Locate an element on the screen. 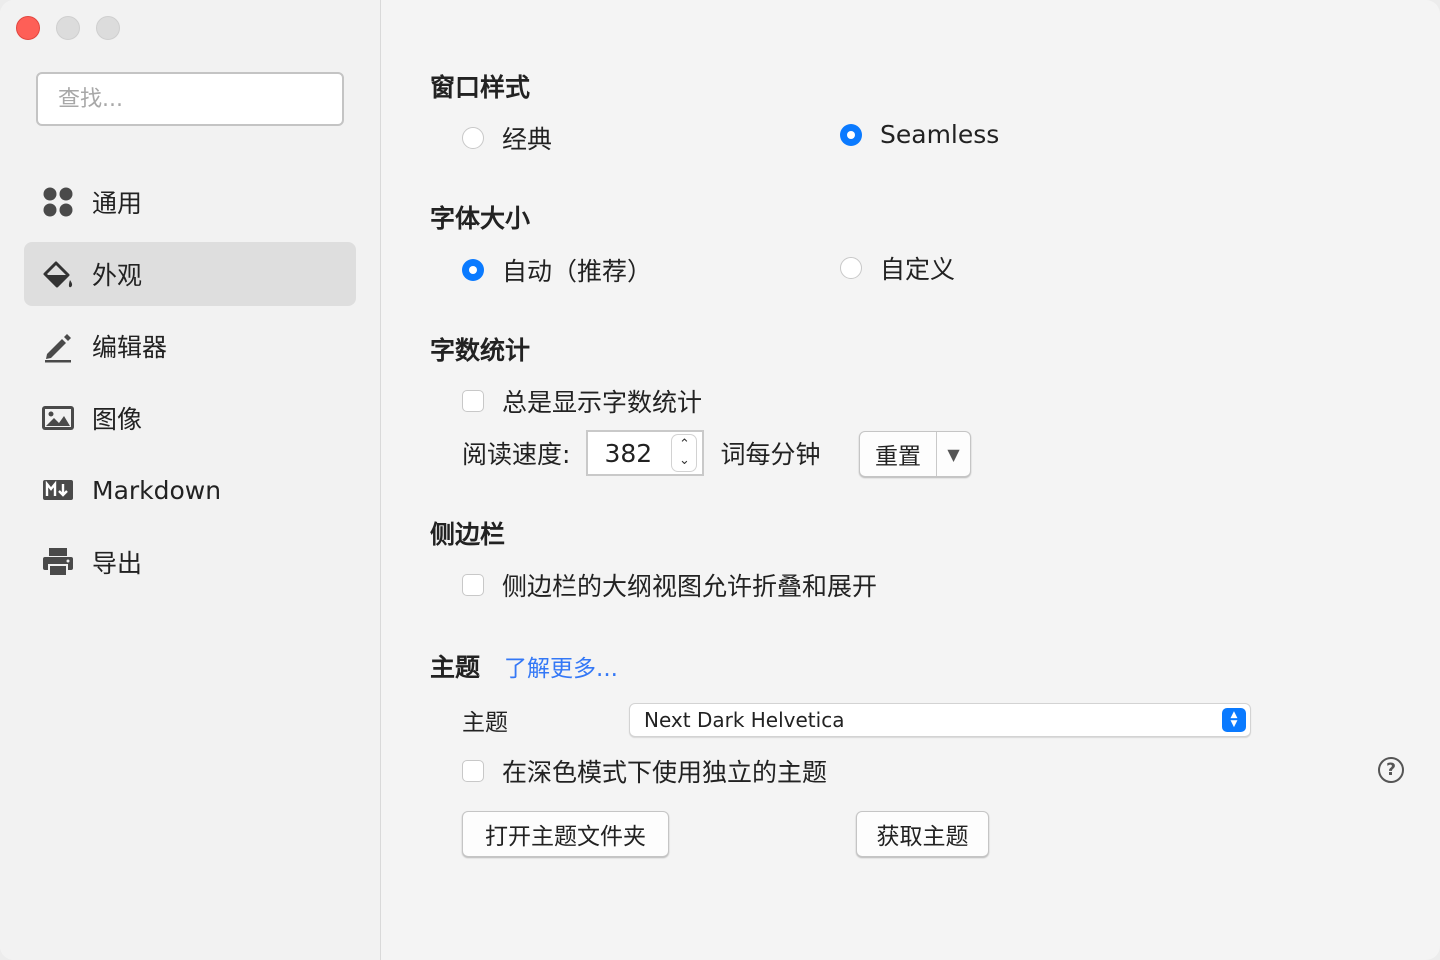  sidebar-item-general: 通用 is located at coordinates (190, 202).